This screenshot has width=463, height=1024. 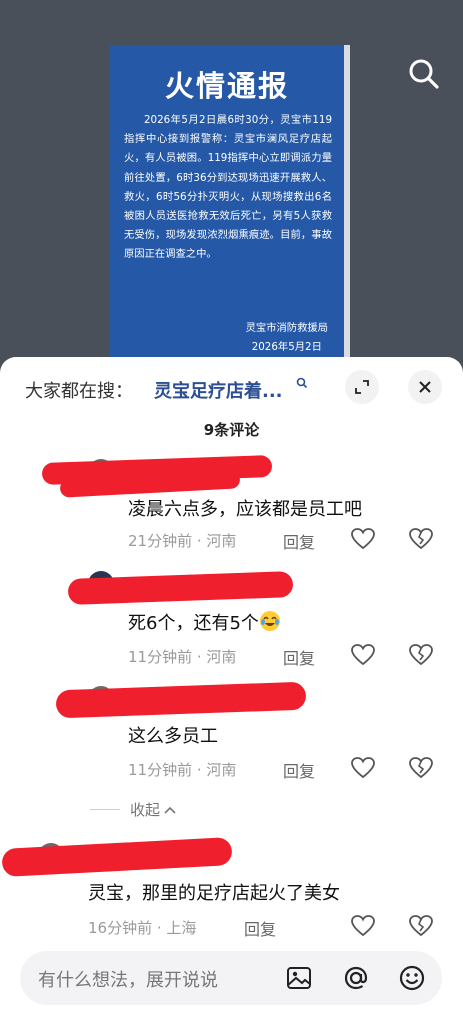 I want to click on notice-signature: 灵宝市消防救援局 2026年5月2日, so click(x=287, y=338).